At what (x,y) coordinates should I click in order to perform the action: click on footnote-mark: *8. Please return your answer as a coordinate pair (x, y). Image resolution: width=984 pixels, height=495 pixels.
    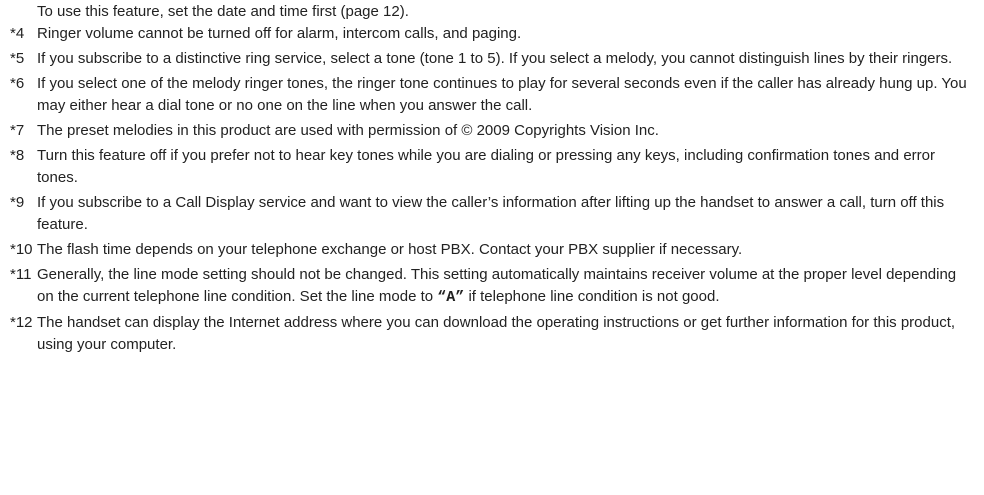
    Looking at the image, I should click on (17, 155).